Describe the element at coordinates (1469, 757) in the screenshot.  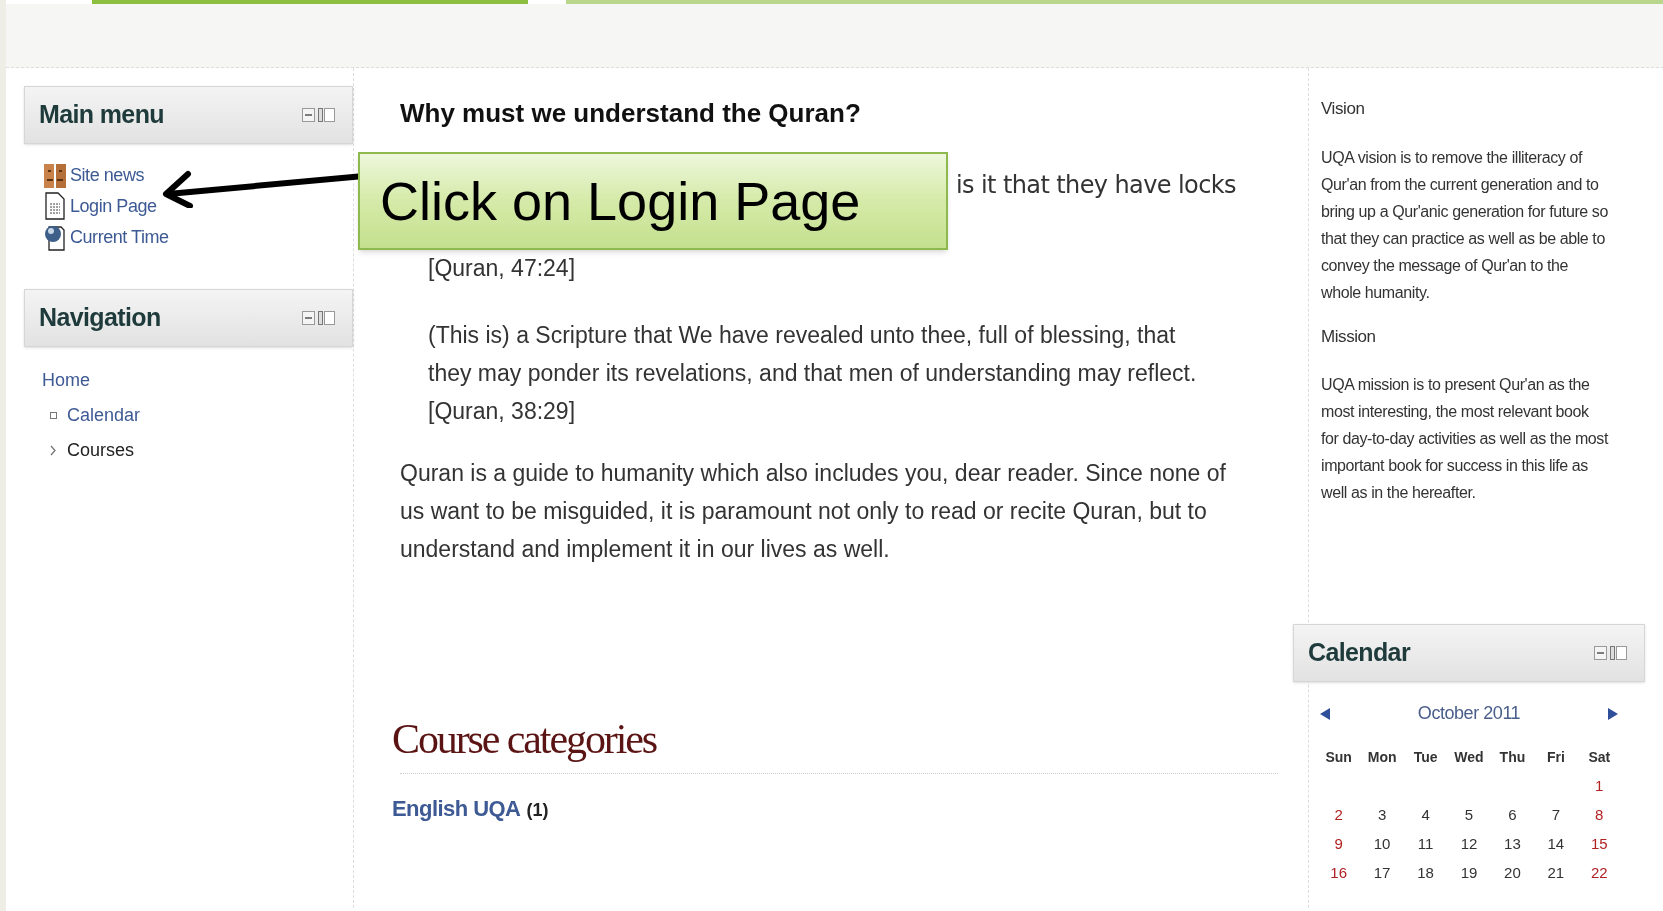
I see `weekday-label: Wed` at that location.